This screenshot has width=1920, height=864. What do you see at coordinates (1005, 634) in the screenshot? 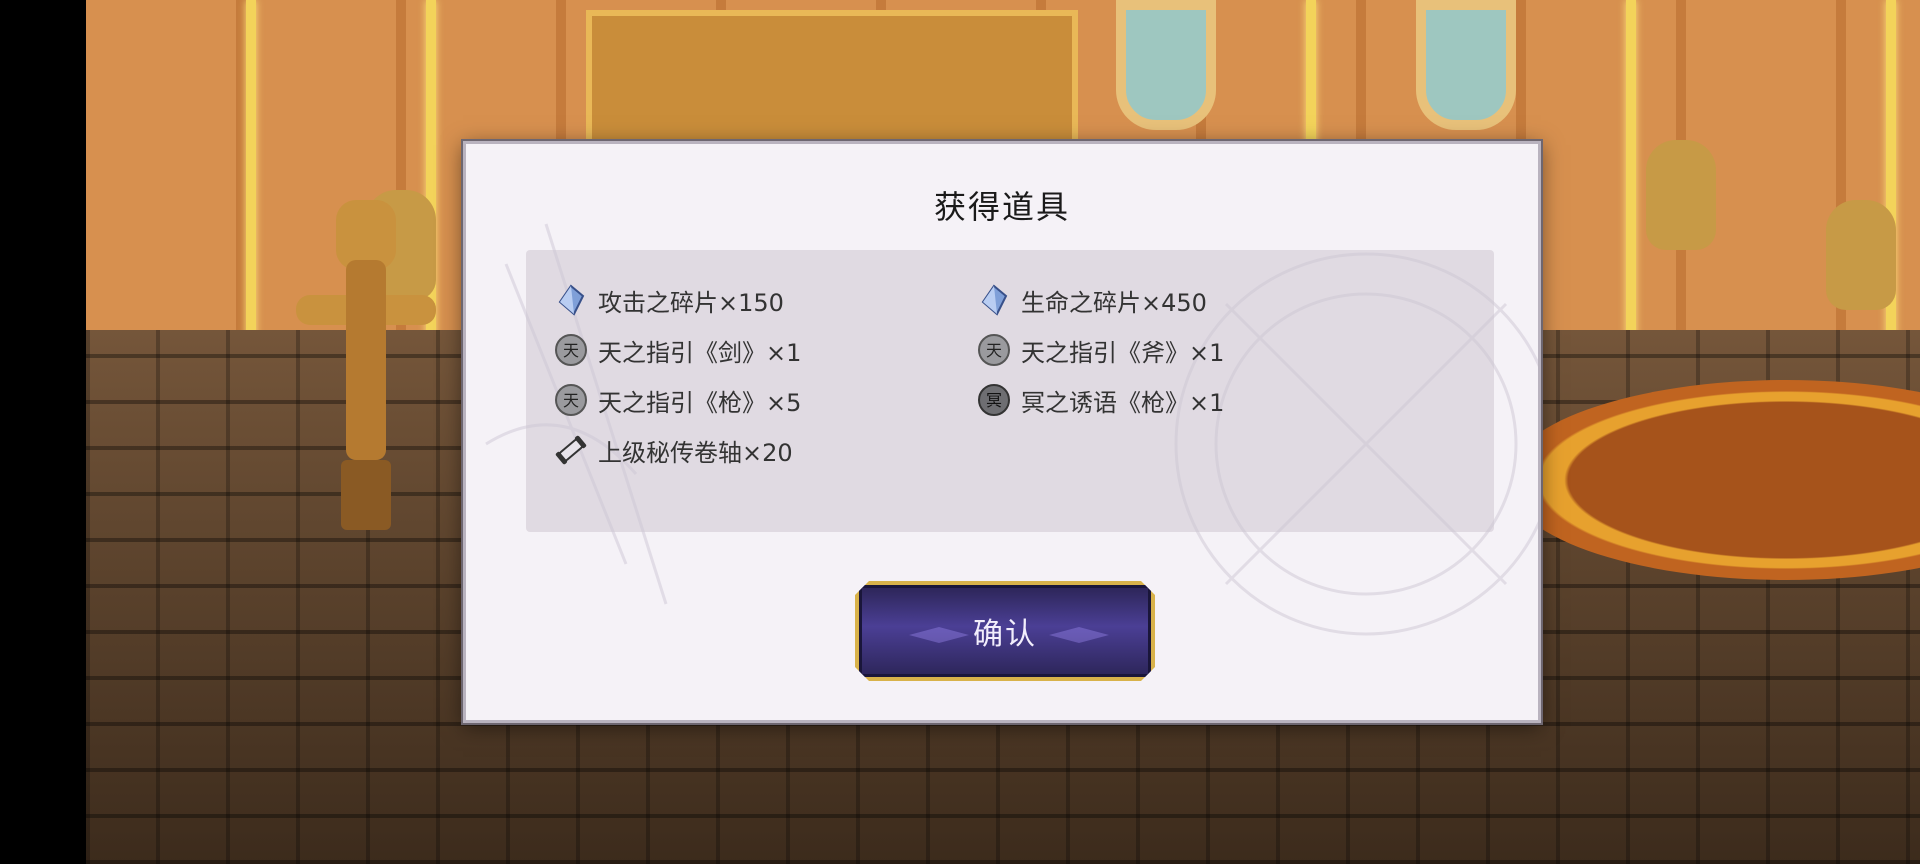
I see `confirm-button-label: 确认` at bounding box center [1005, 634].